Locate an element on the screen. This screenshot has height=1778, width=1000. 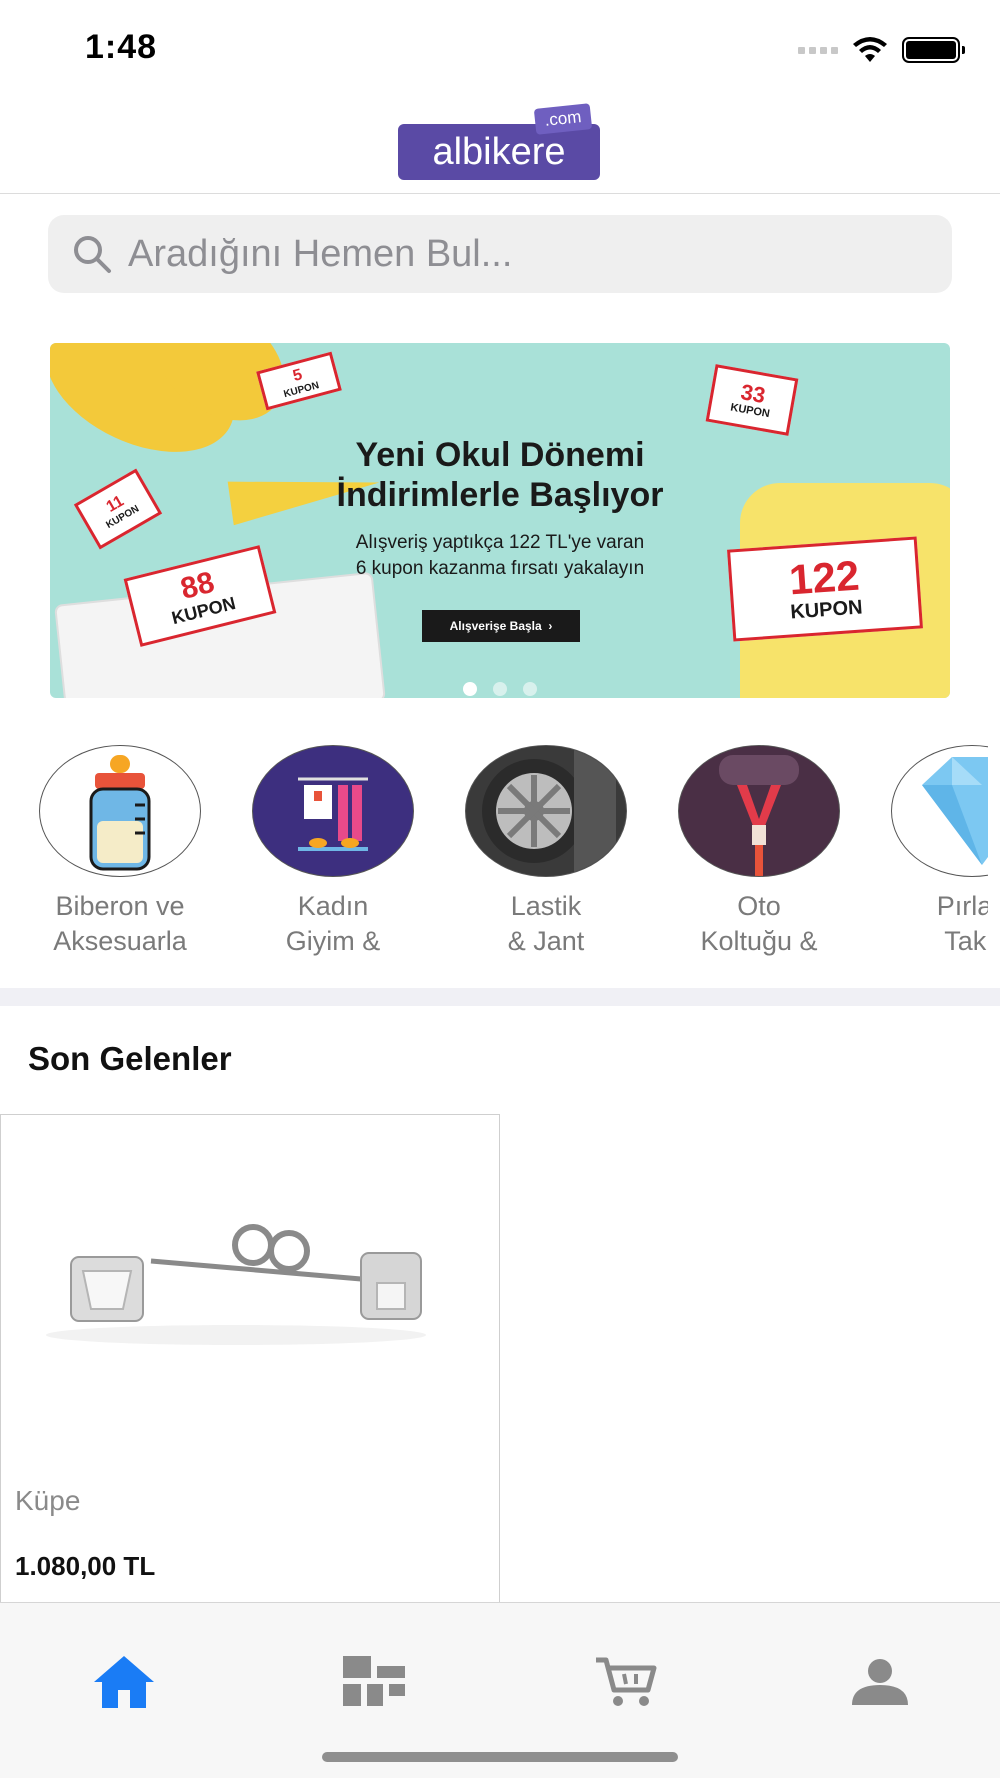
coupon-badge: 33 KUPON is located at coordinates (752, 400).